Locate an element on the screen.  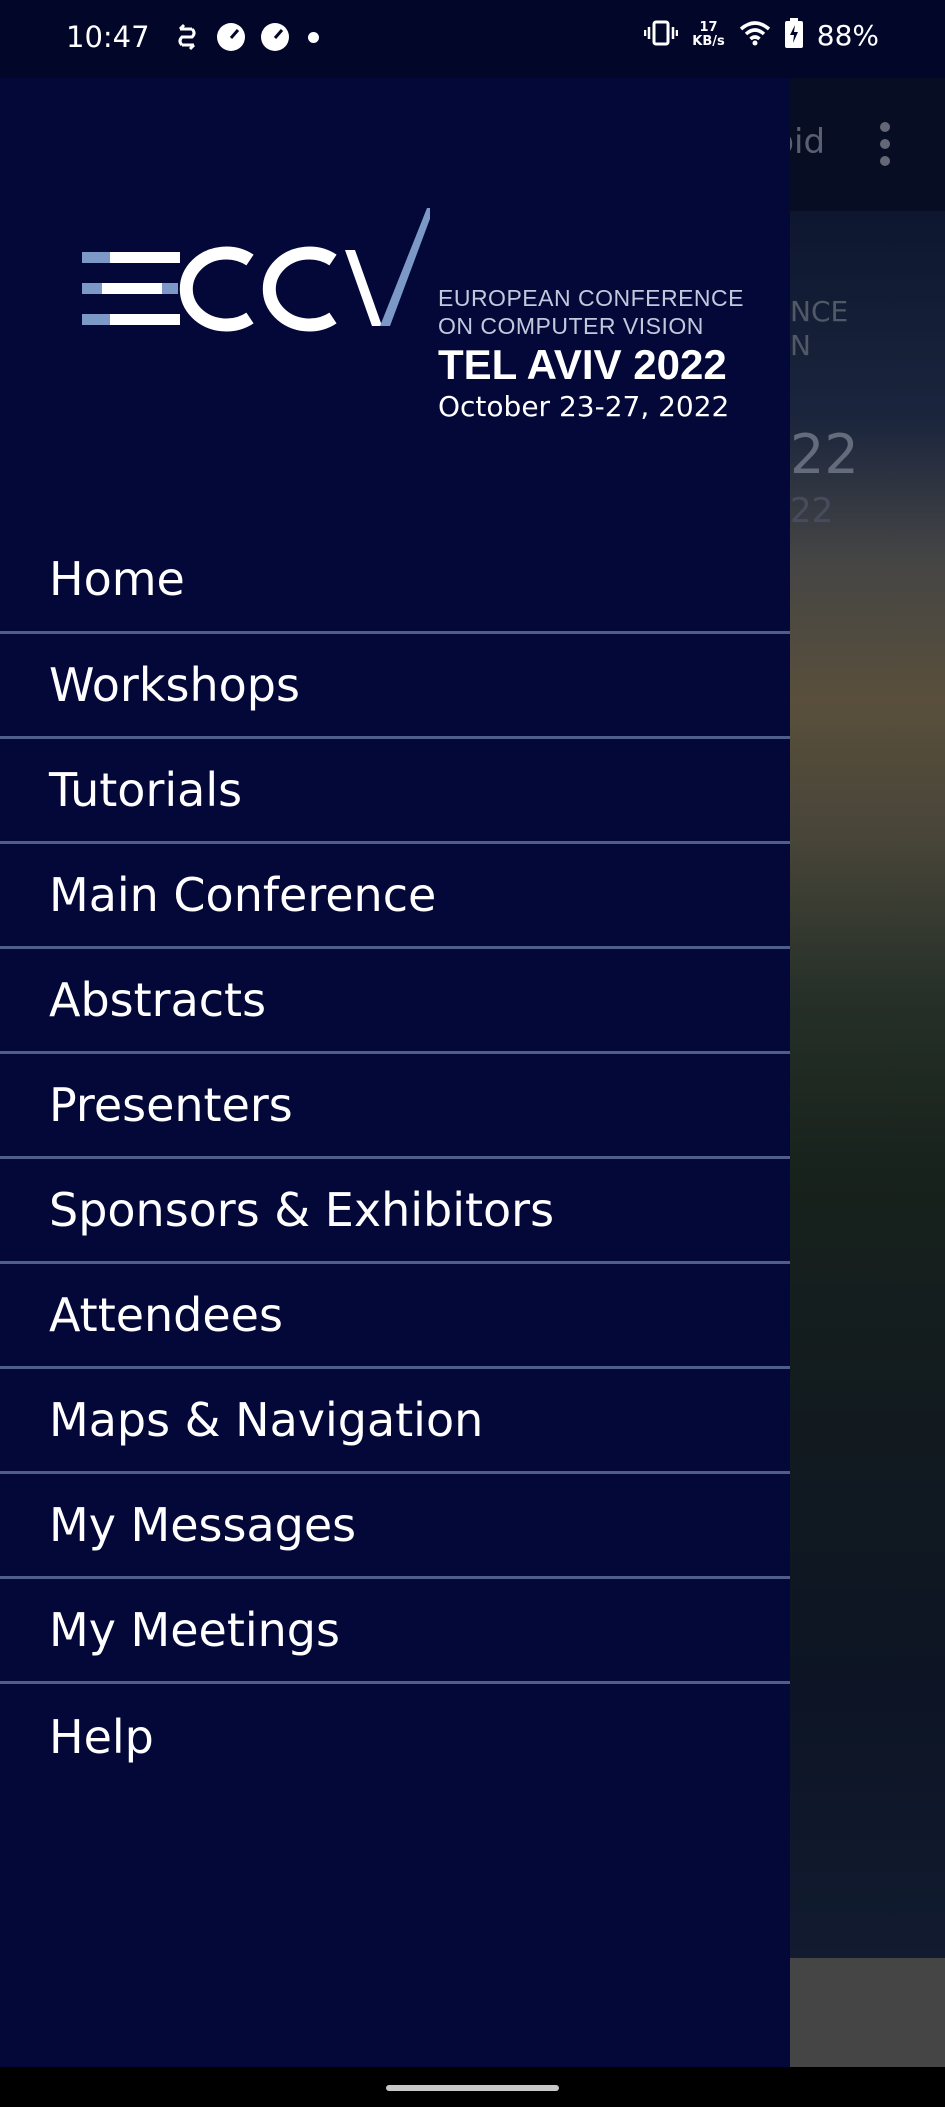
system-navigation-bar is located at coordinates (472, 2087).